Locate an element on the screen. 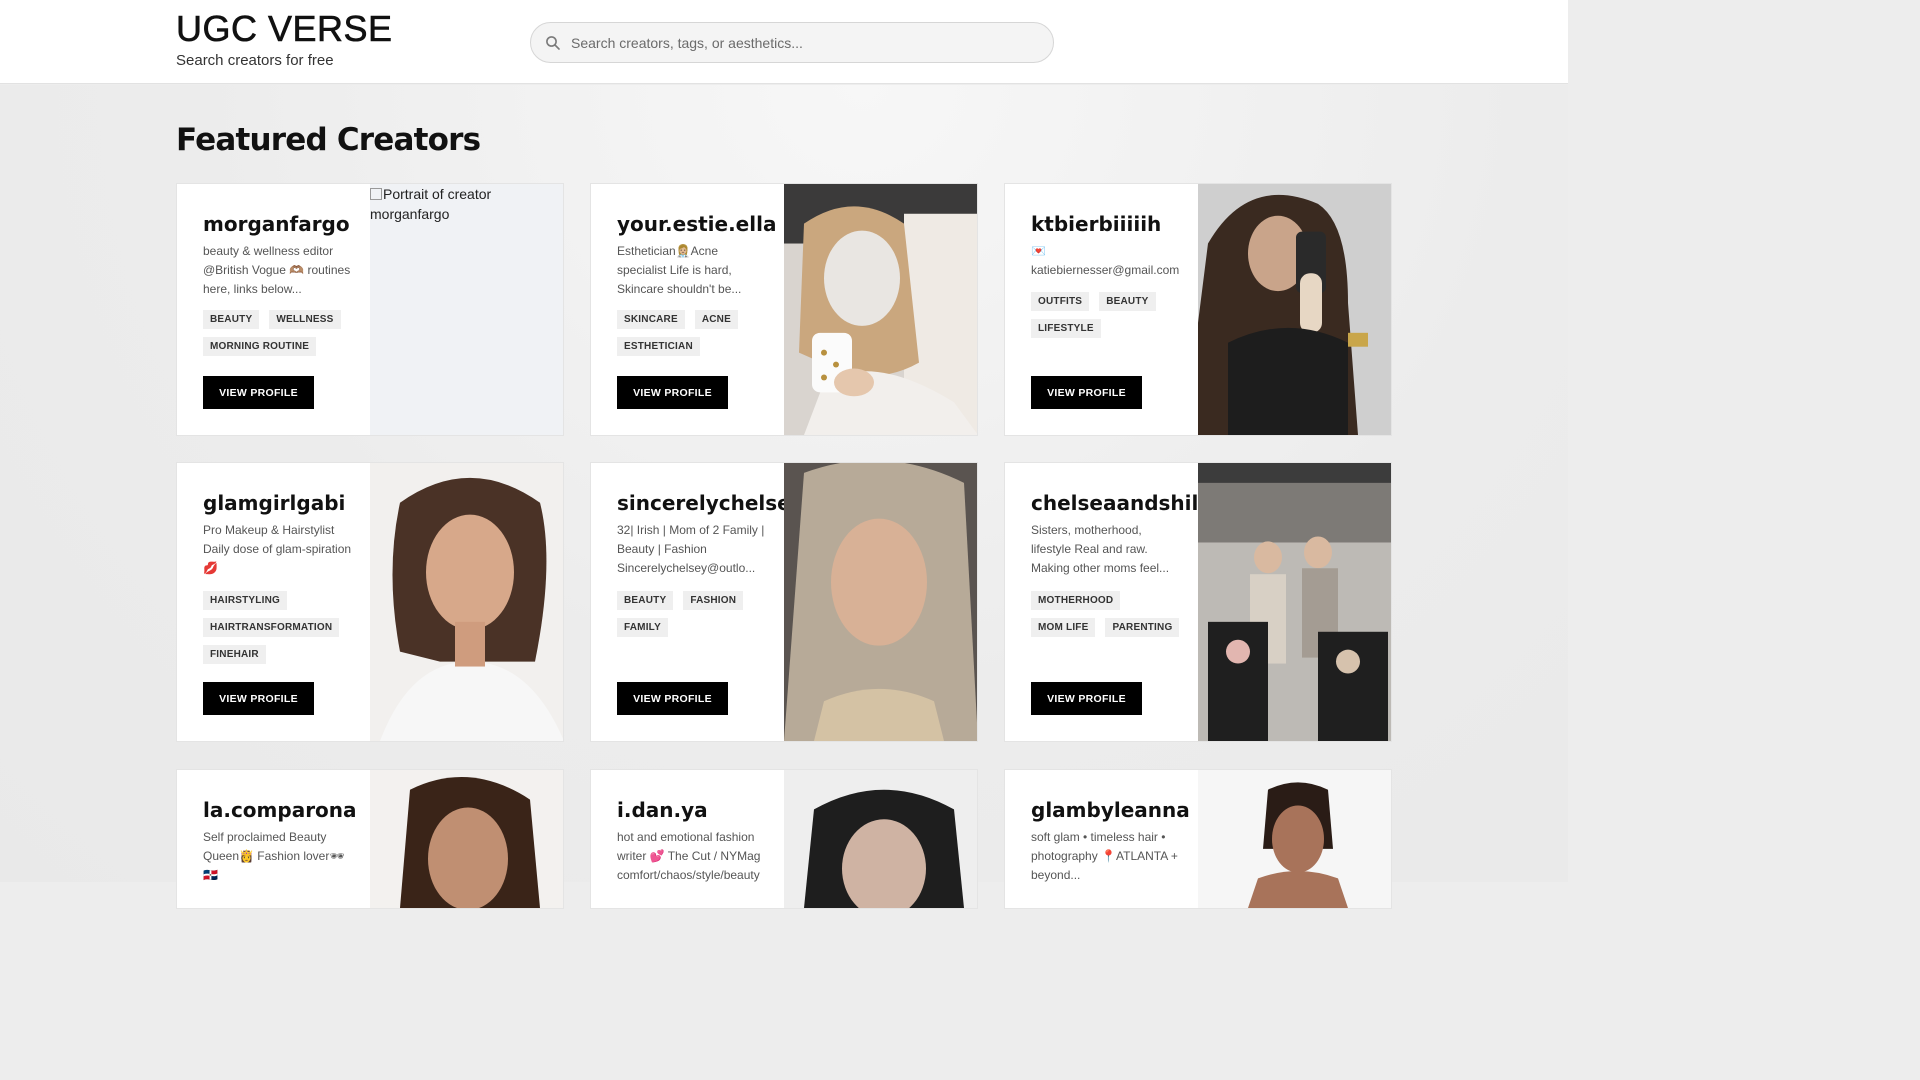  search-bar is located at coordinates (792, 42).